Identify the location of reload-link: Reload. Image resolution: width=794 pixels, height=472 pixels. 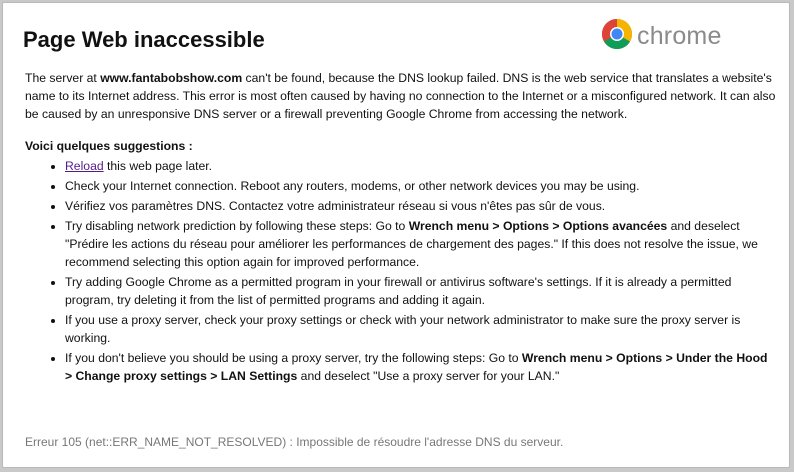
(84, 166).